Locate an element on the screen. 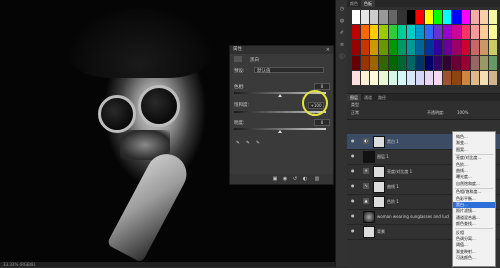 The width and height of the screenshot is (500, 268). history-icon: ◷ is located at coordinates (342, 9).